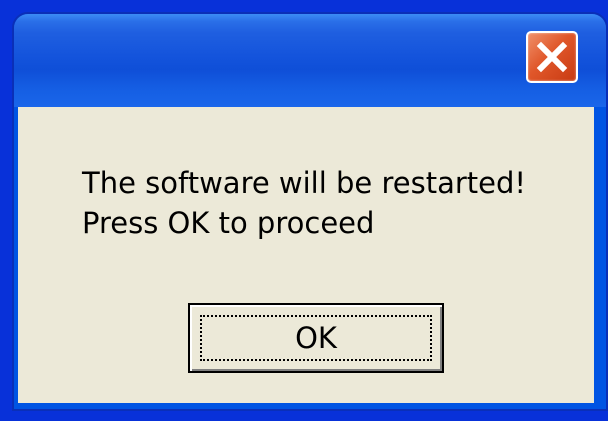 Image resolution: width=608 pixels, height=421 pixels. I want to click on ok-button: OK, so click(316, 338).